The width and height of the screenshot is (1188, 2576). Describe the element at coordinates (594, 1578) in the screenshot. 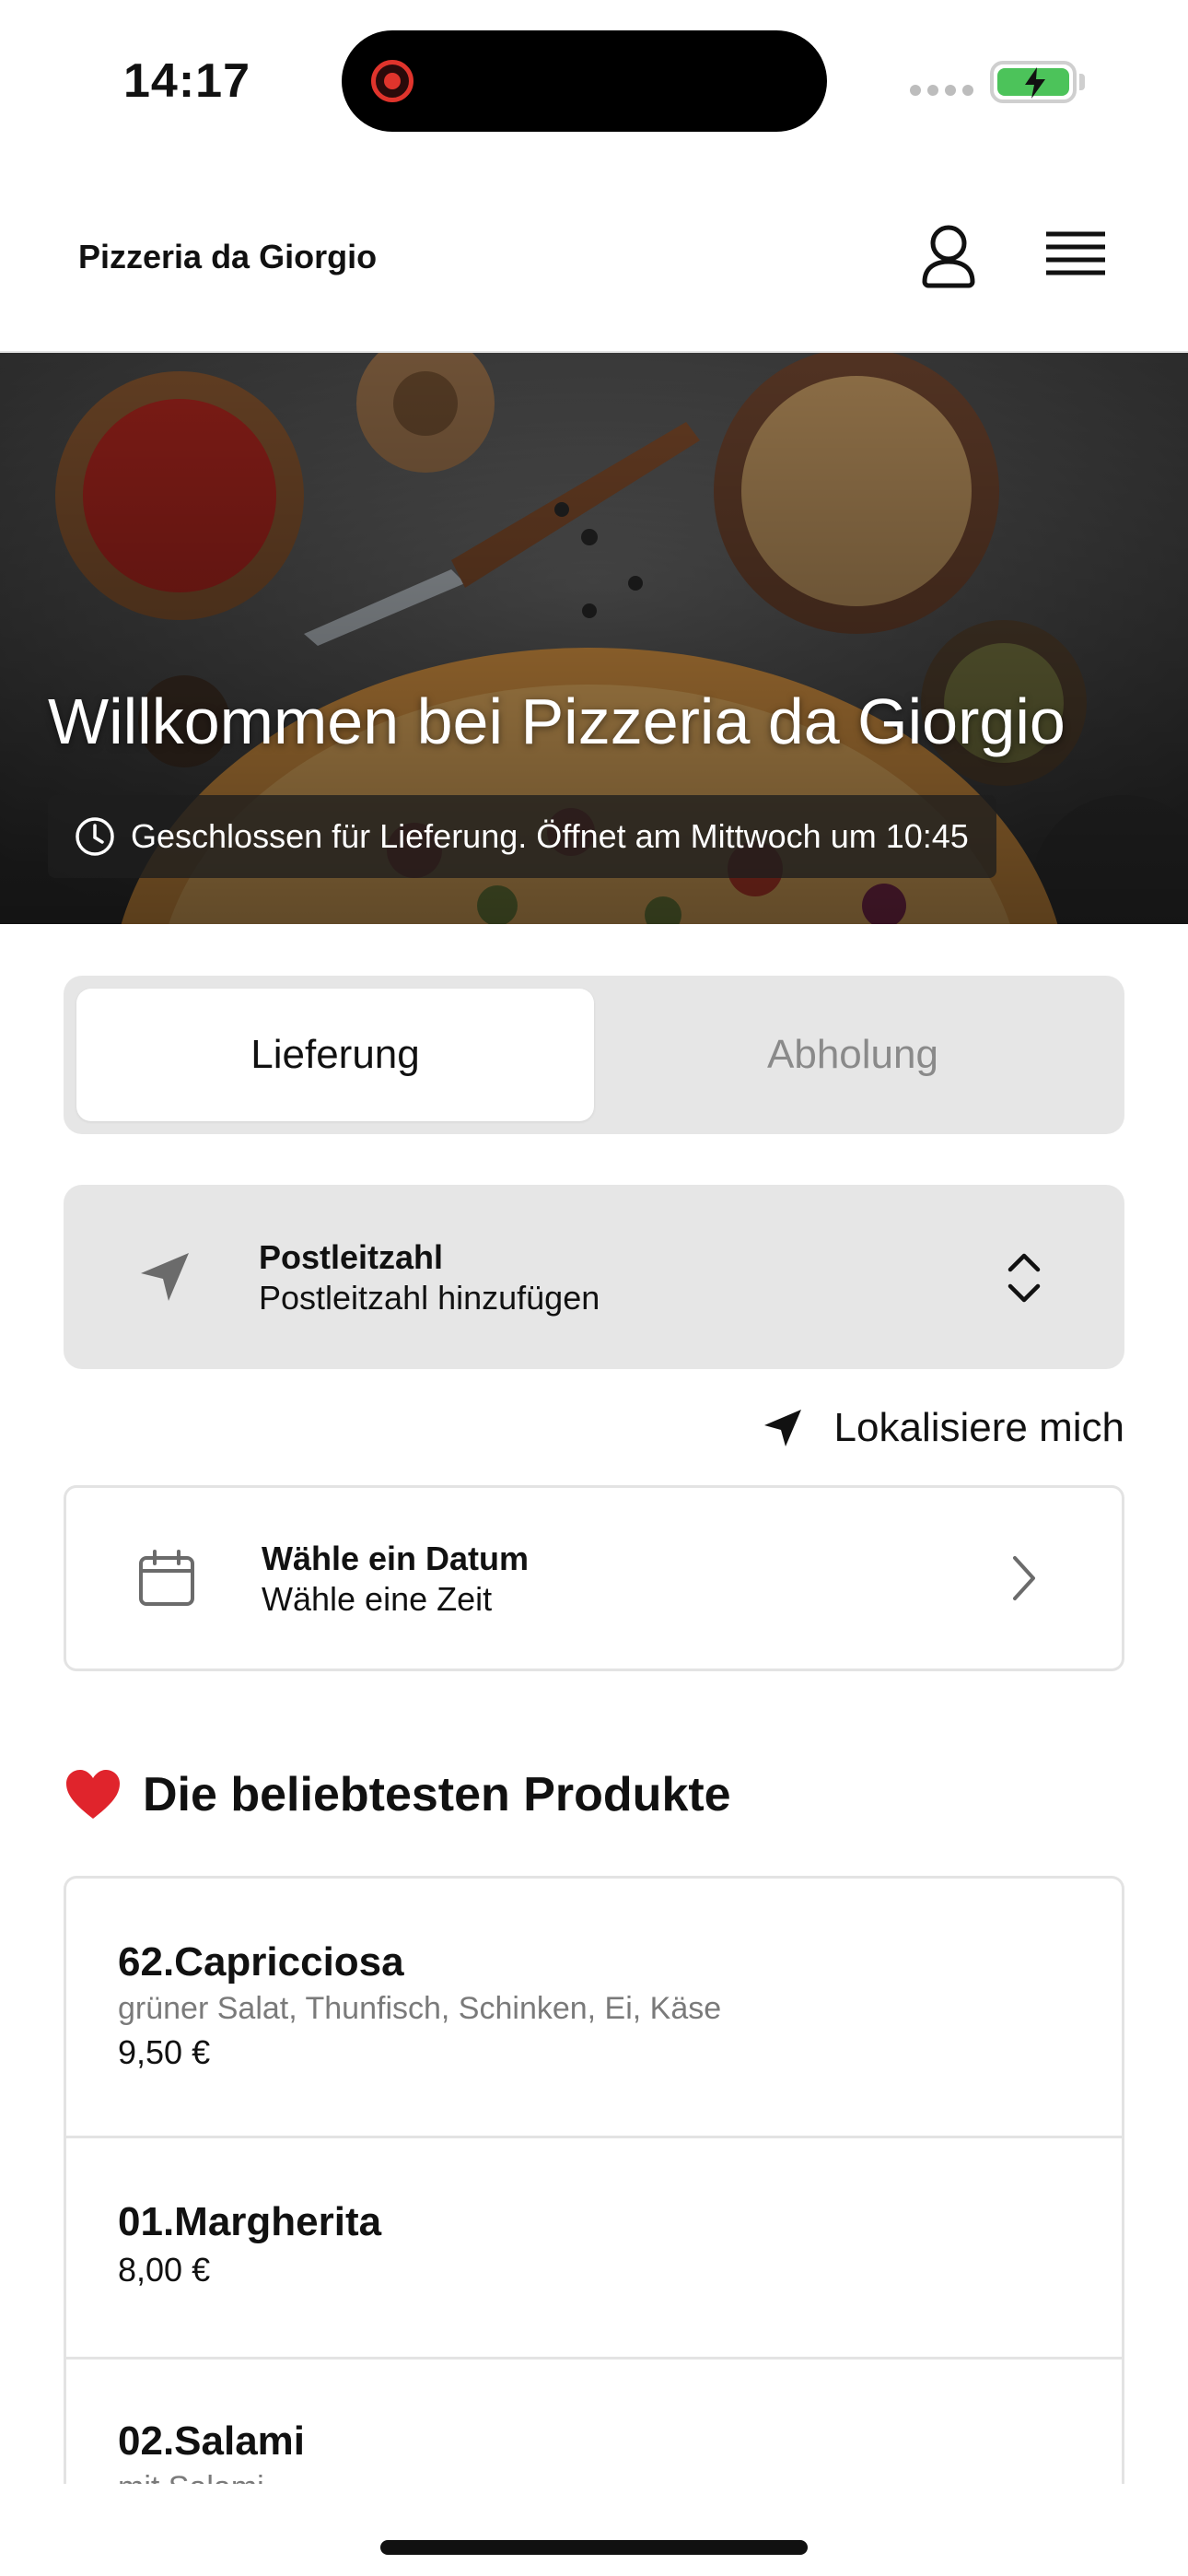

I see `date-time-picker: Wähle ein Datum Wähle eine Zeit` at that location.